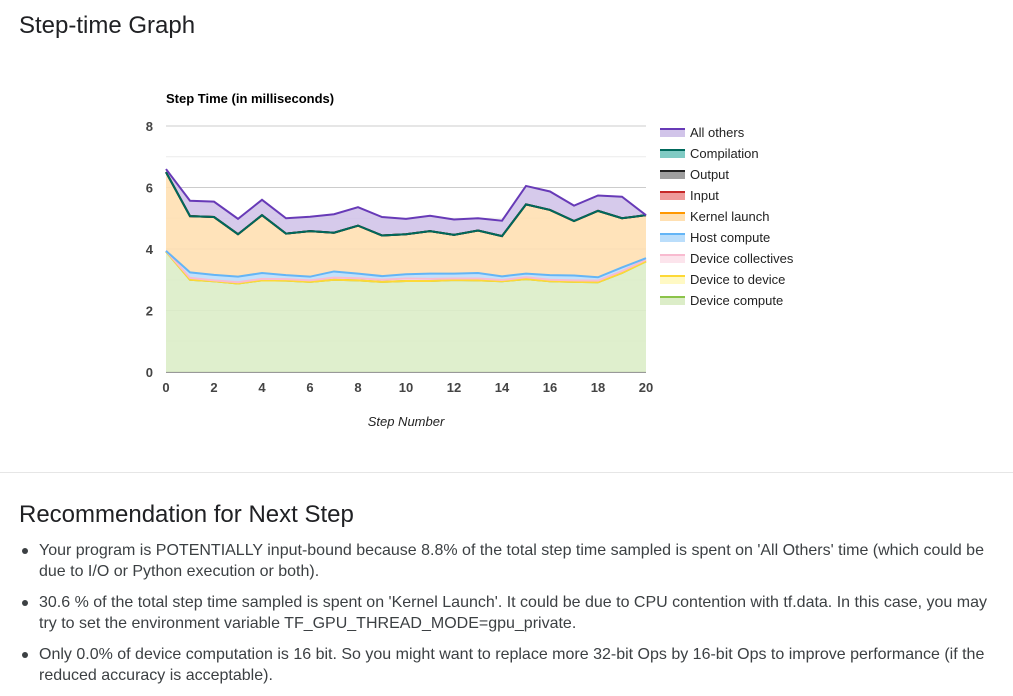  What do you see at coordinates (165, 387) in the screenshot?
I see `x-tick-label: 0` at bounding box center [165, 387].